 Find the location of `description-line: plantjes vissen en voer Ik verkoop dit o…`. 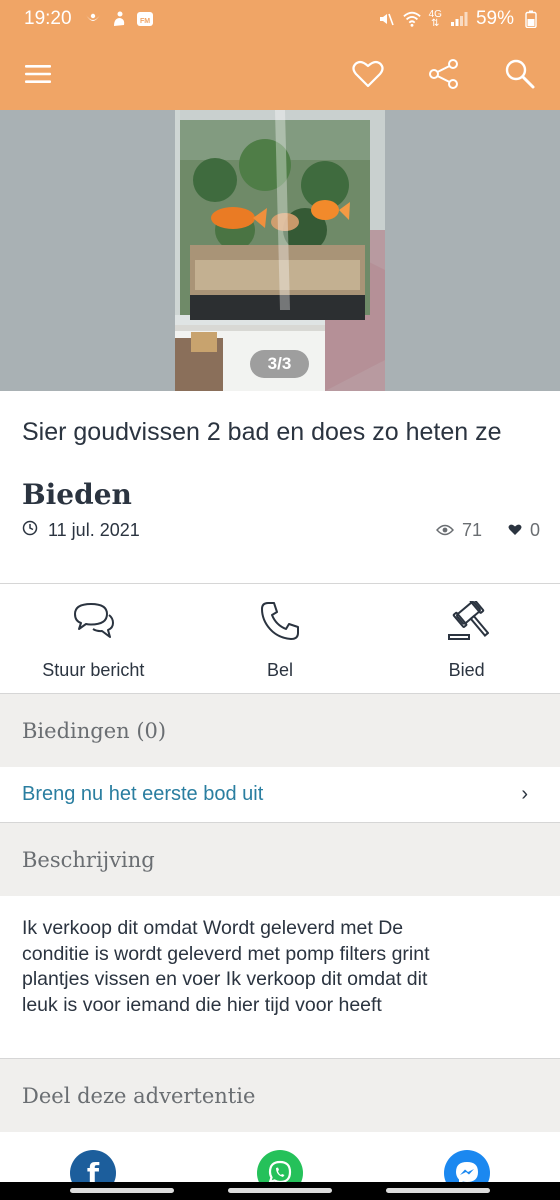

description-line: plantjes vissen en voer Ik verkoop dit o… is located at coordinates (225, 979).